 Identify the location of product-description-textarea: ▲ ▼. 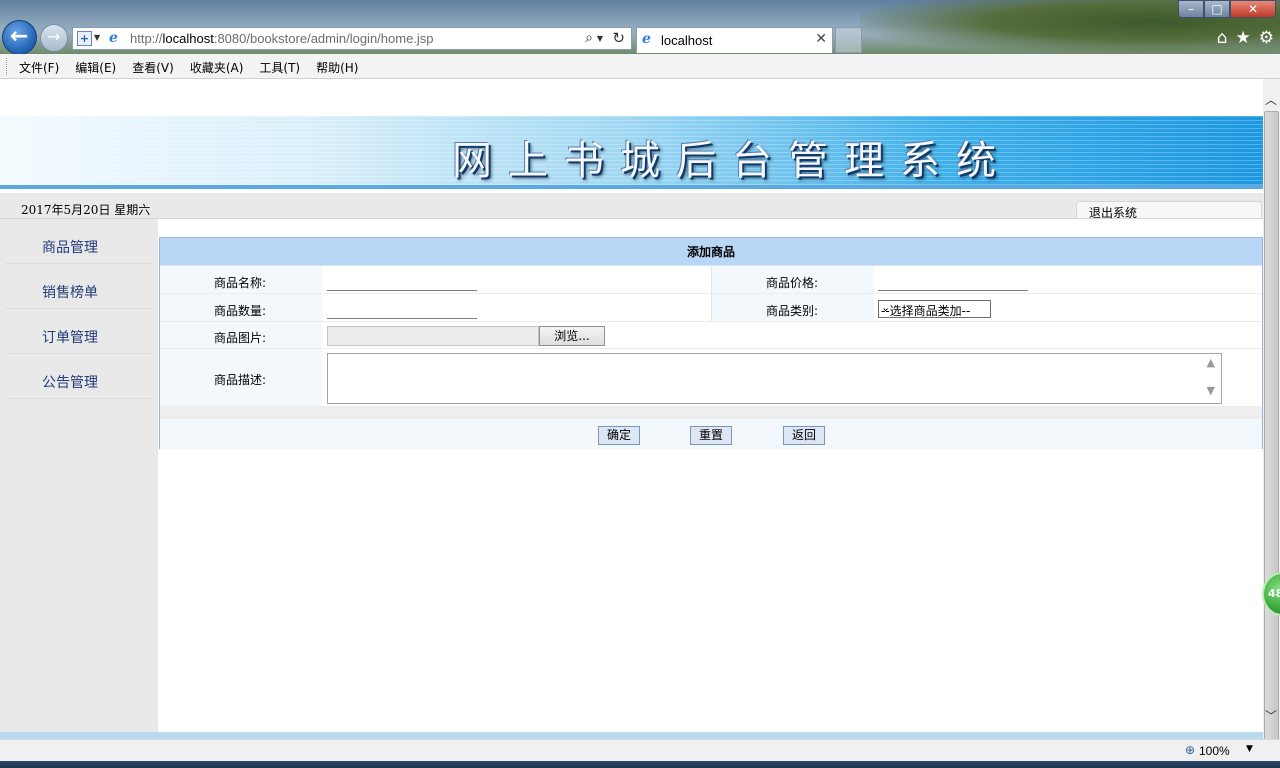
(774, 378).